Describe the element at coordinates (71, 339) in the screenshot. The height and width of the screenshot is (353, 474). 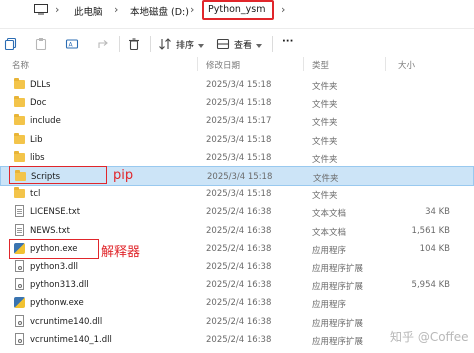
I see `file-name: vcruntime140_1.dll` at that location.